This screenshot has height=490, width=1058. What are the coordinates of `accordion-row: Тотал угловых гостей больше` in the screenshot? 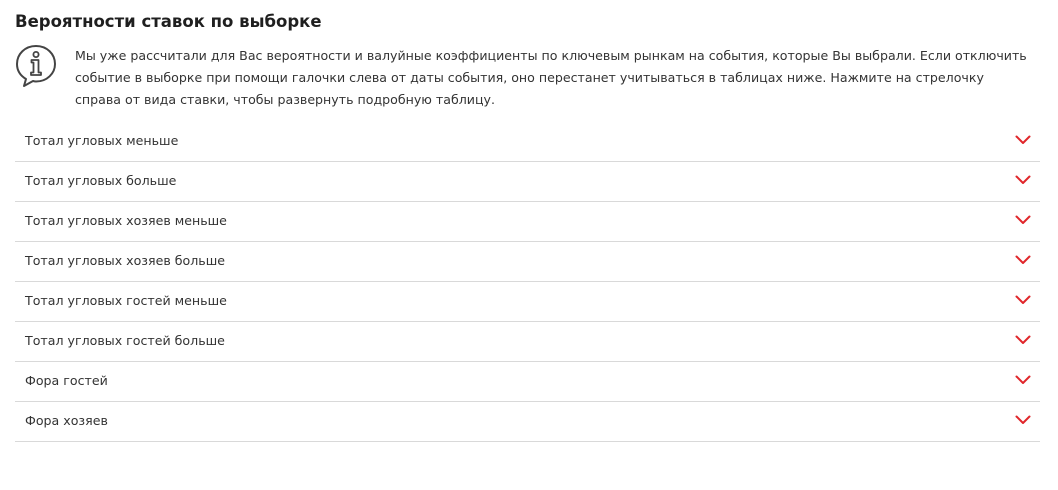 It's located at (527, 342).